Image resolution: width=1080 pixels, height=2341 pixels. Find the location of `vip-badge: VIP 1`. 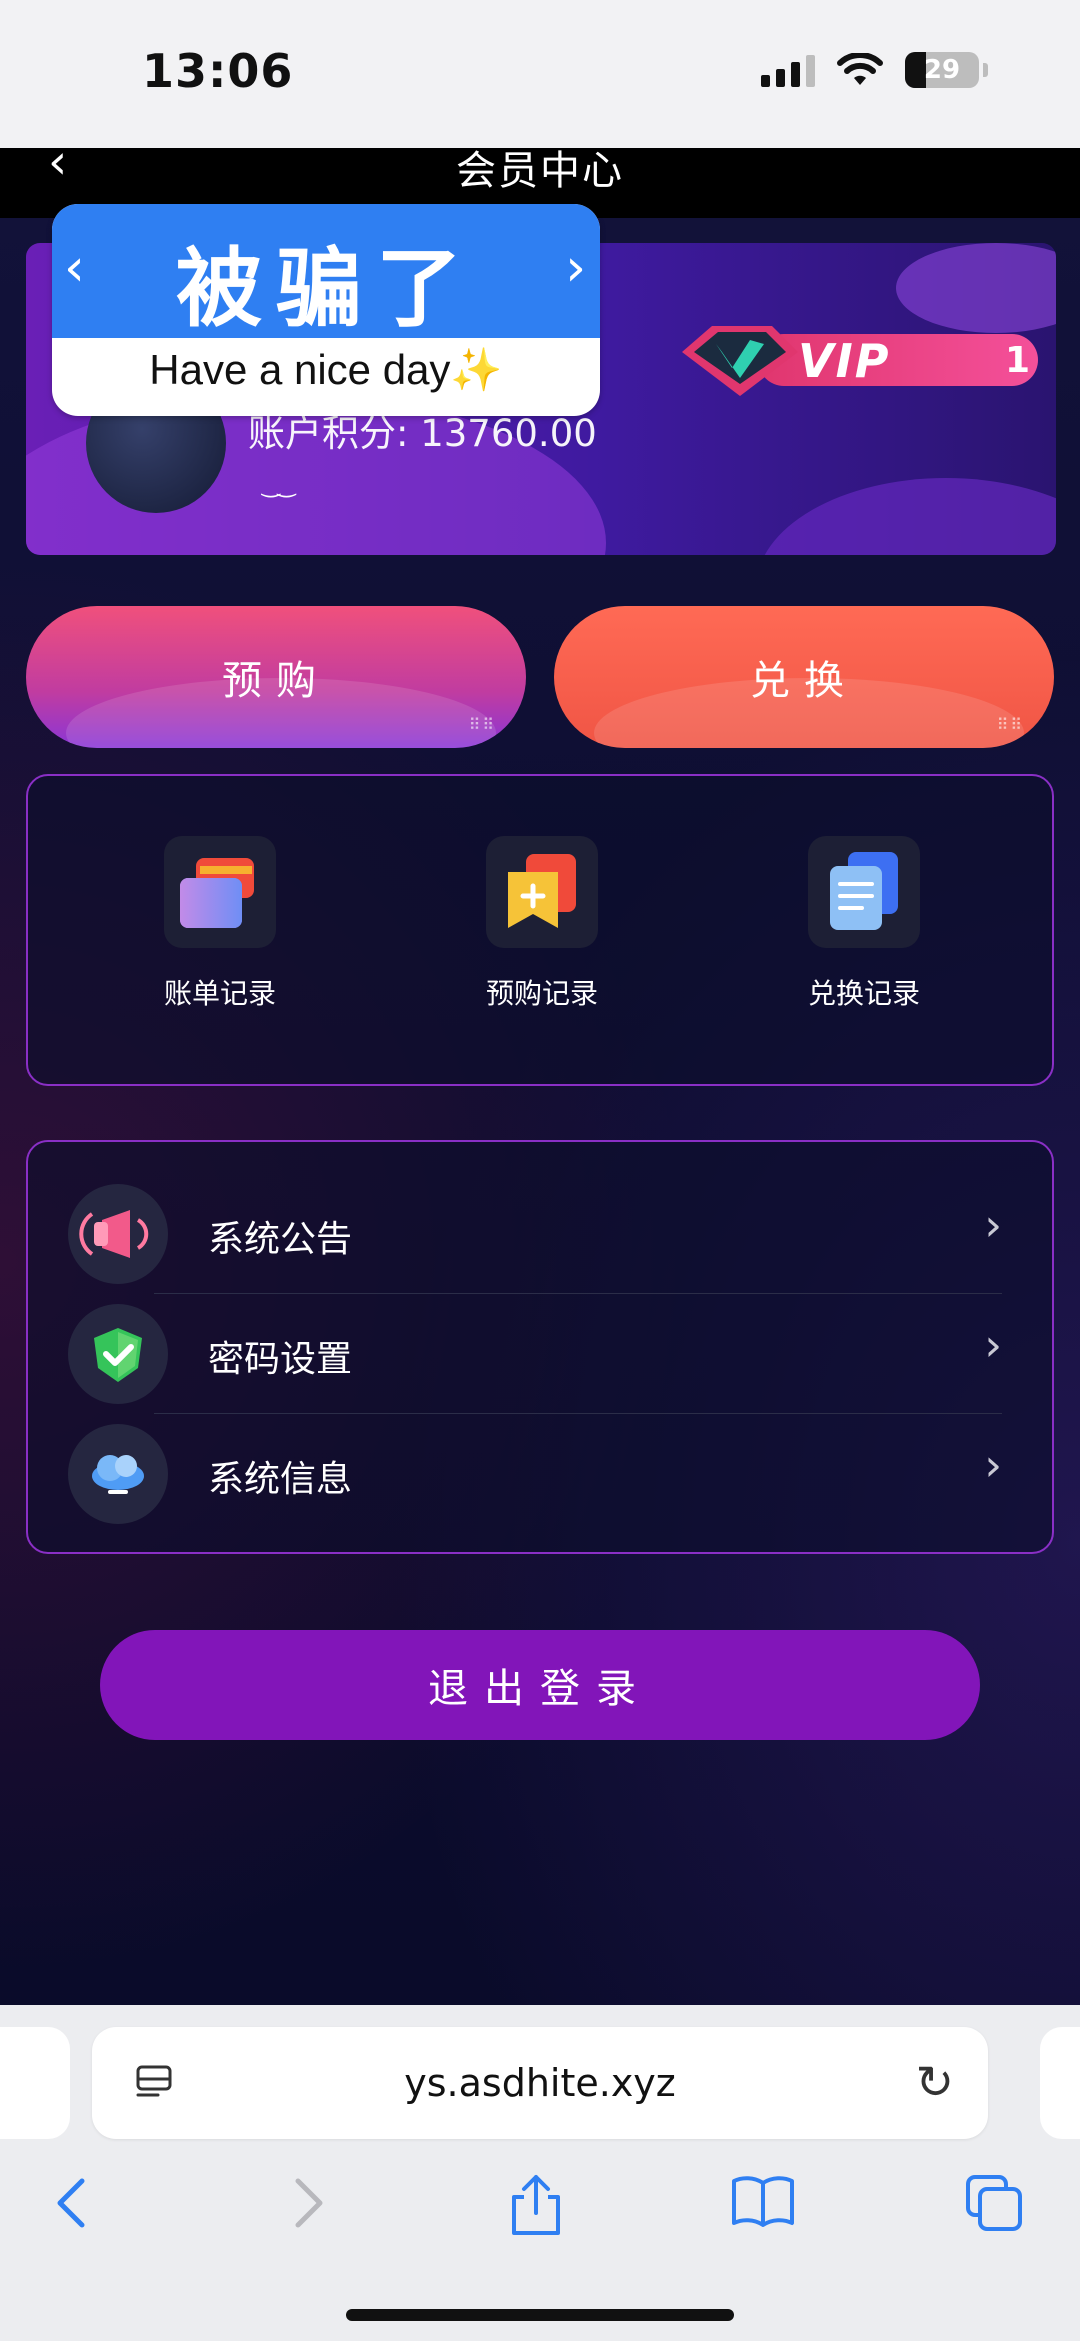

vip-badge: VIP 1 is located at coordinates (852, 361).